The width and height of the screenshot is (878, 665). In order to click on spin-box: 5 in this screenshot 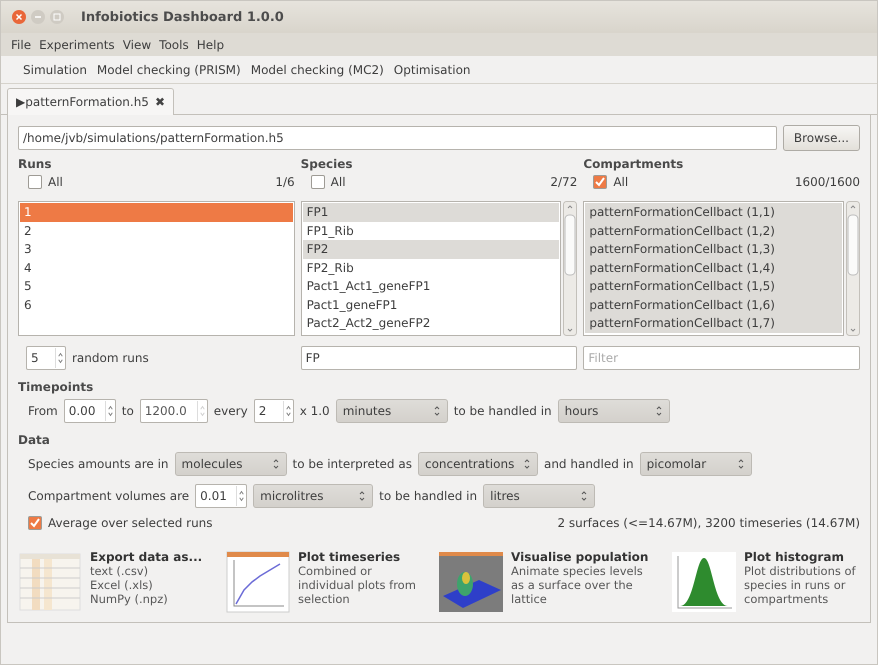, I will do `click(46, 358)`.